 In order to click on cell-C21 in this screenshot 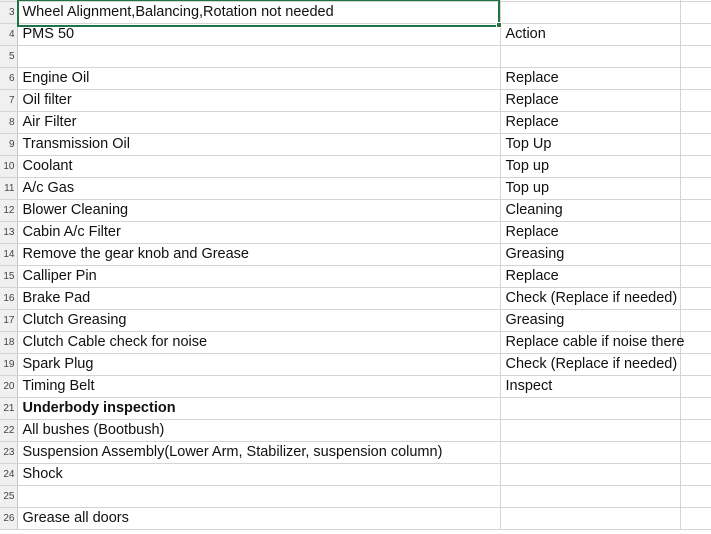, I will do `click(695, 408)`.